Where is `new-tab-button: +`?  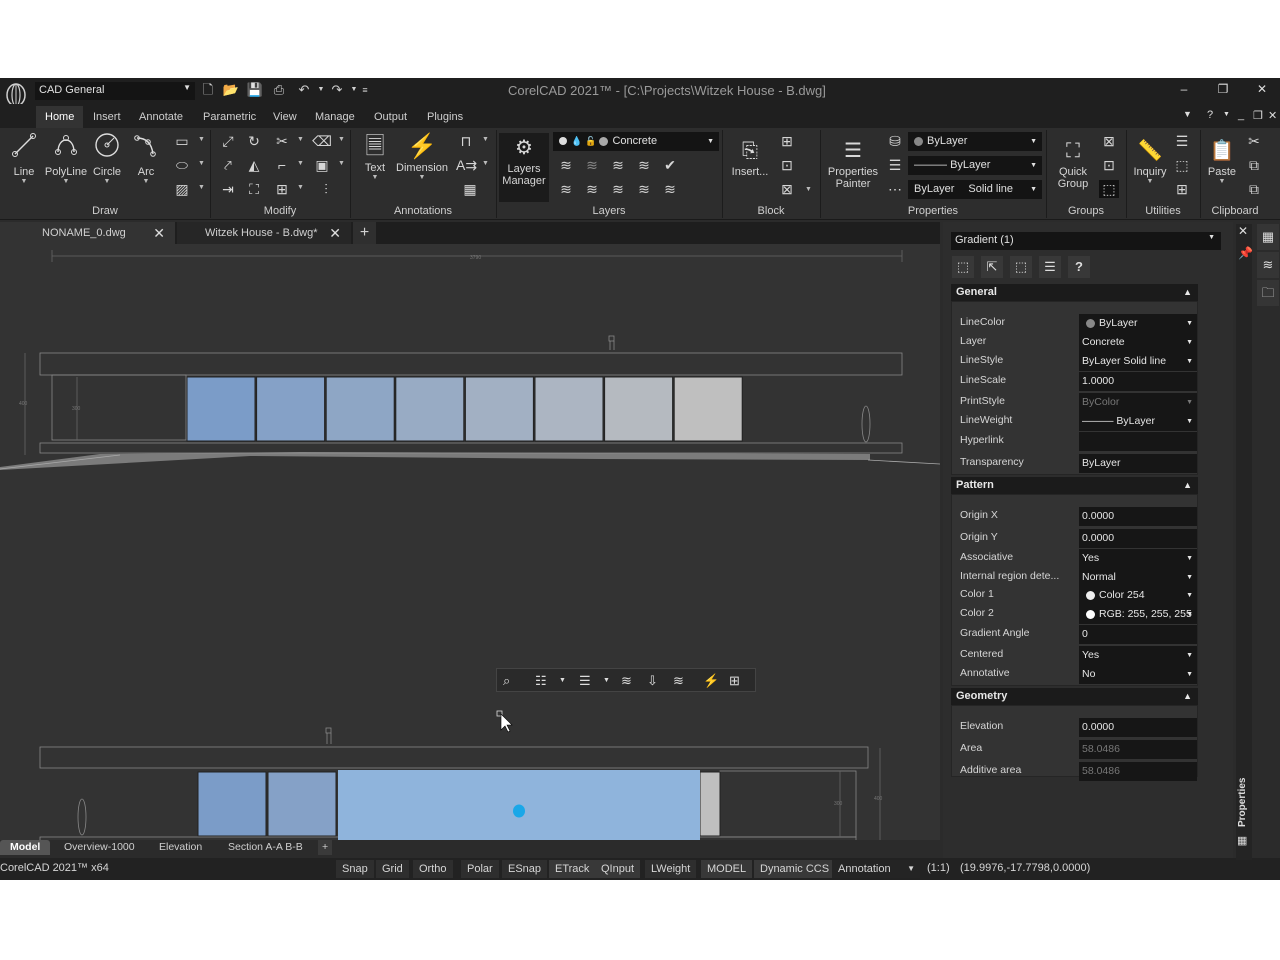 new-tab-button: + is located at coordinates (364, 233).